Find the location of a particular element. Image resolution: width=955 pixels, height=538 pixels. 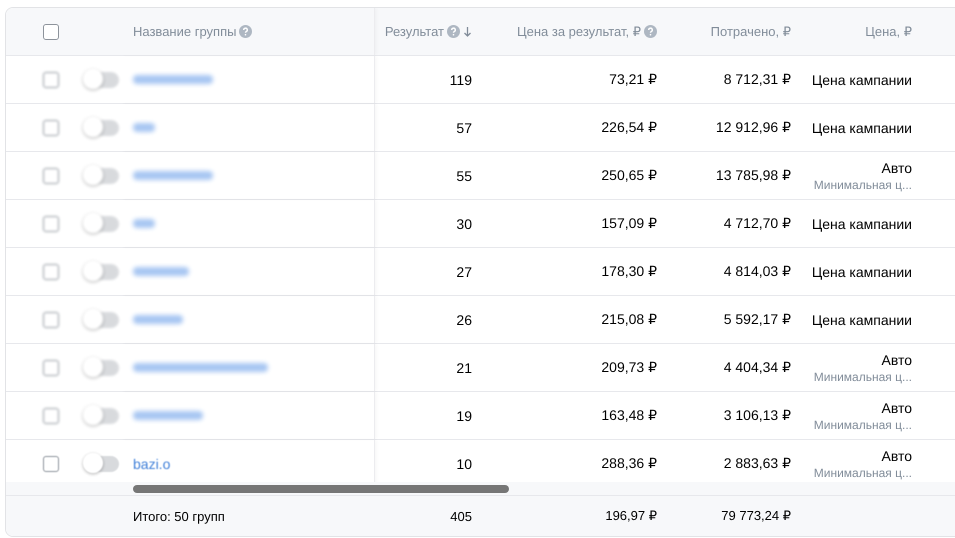

column-header: Цена за результат, ₽ is located at coordinates (587, 32).